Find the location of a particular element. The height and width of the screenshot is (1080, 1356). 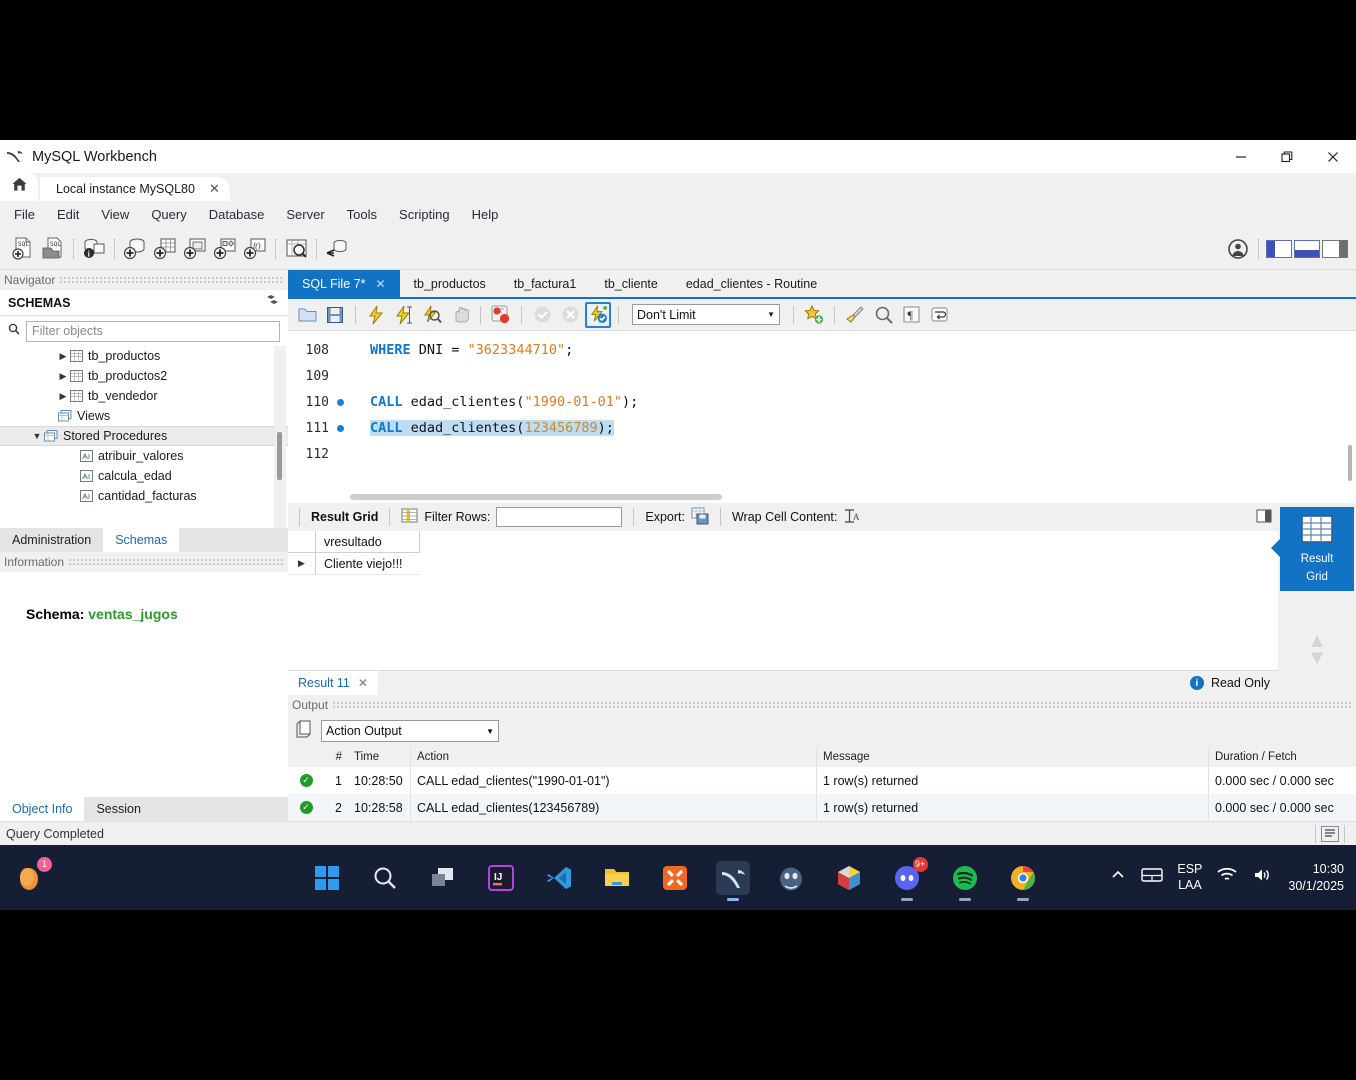

filter-objects-input: Filter objects is located at coordinates (153, 331).